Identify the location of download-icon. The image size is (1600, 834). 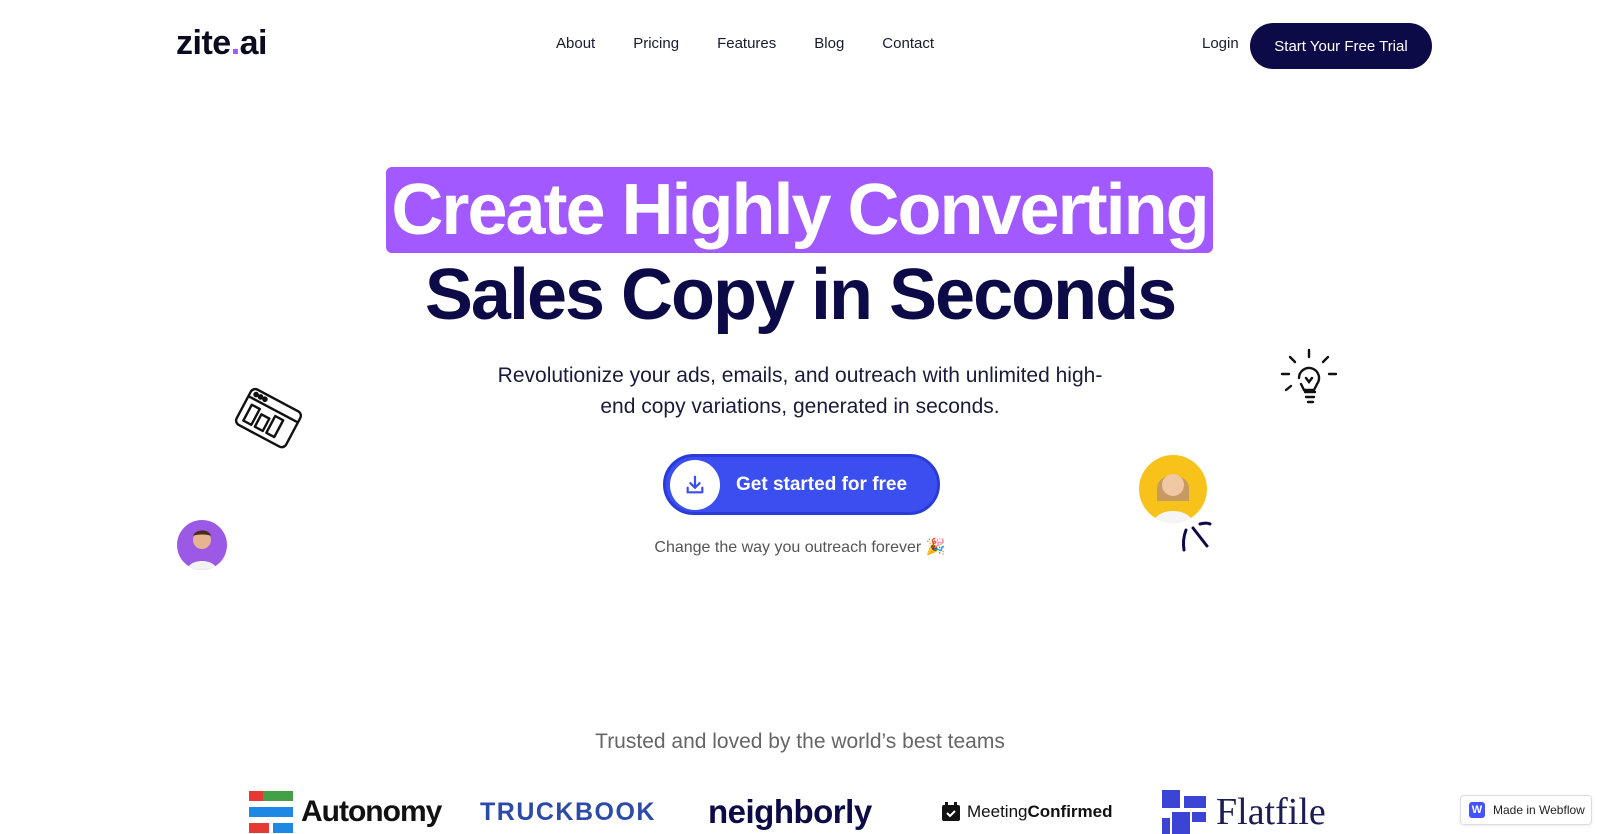
(695, 484).